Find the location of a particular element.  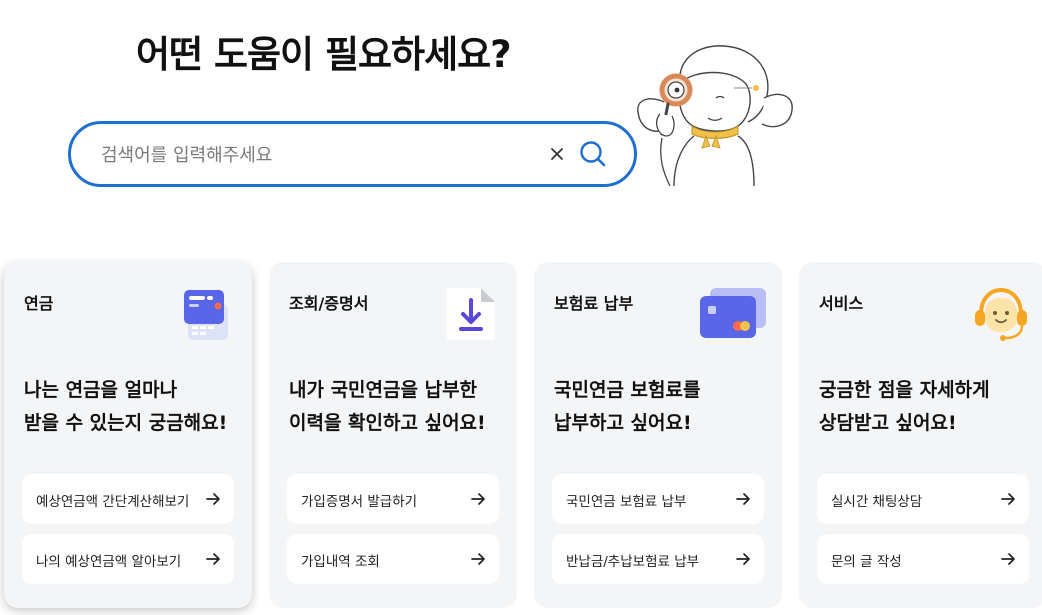

search-input is located at coordinates (316, 155).